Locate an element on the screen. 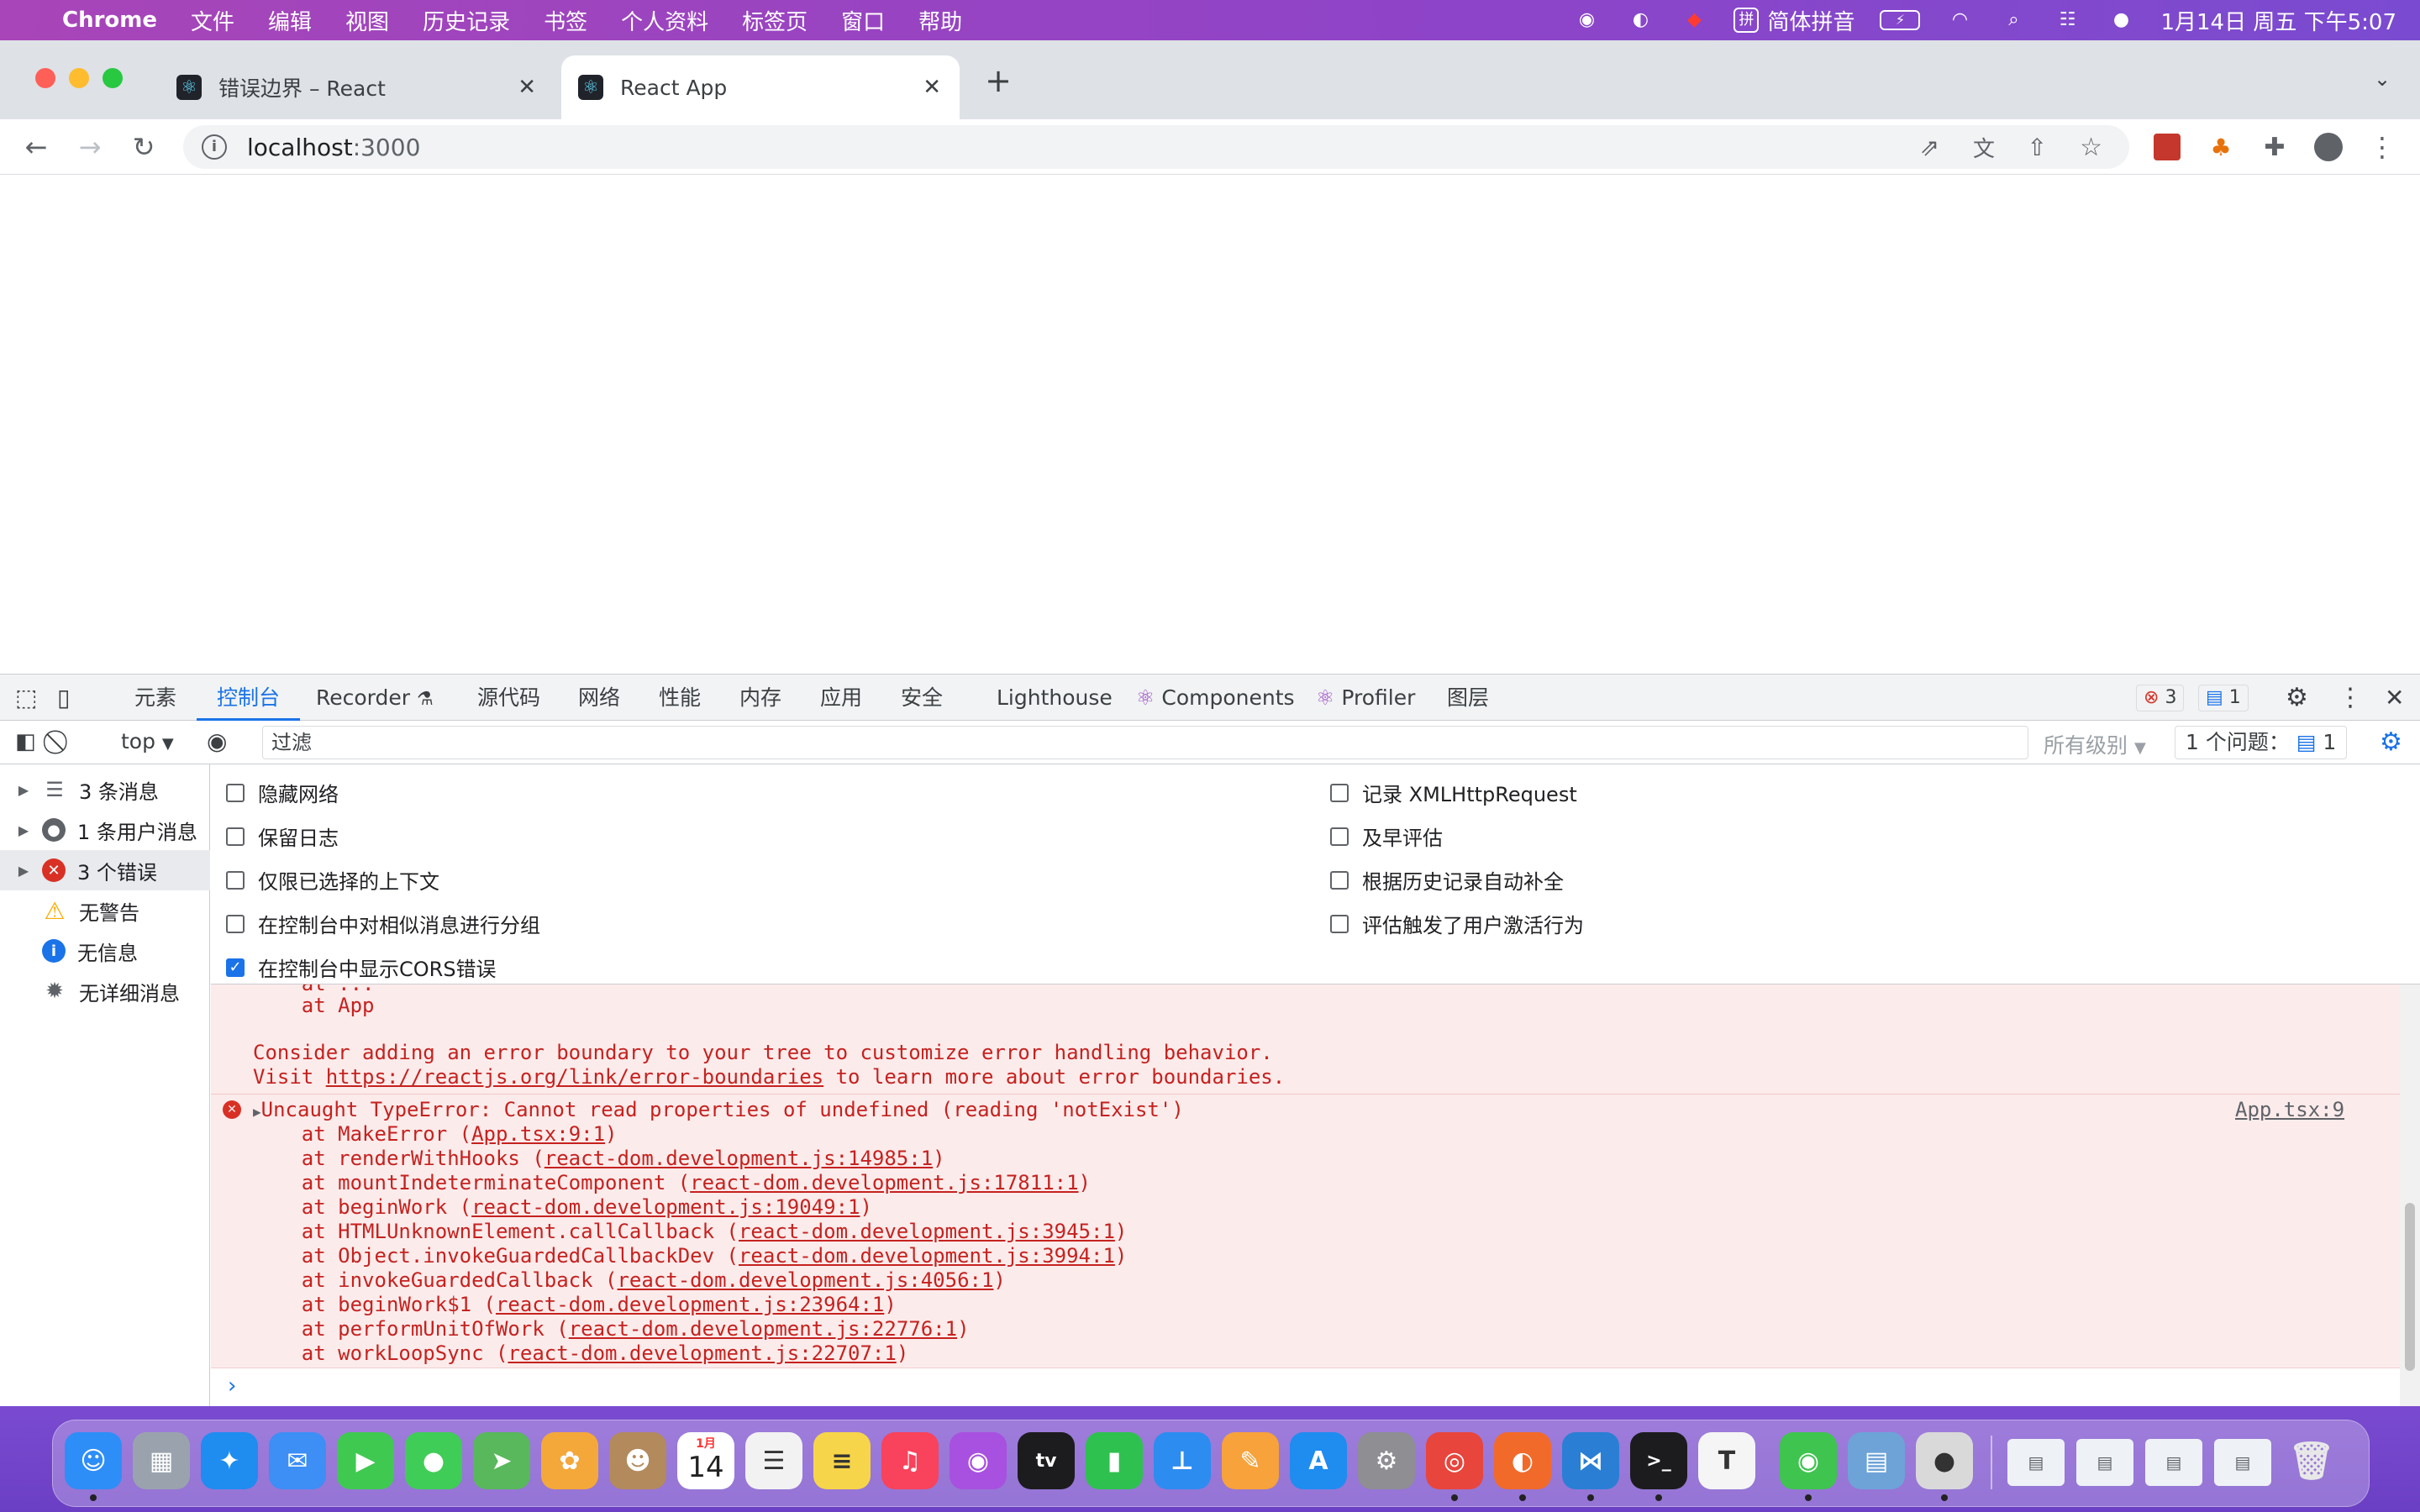 The image size is (2420, 1512). menu-tabs: 标签页 is located at coordinates (775, 20).